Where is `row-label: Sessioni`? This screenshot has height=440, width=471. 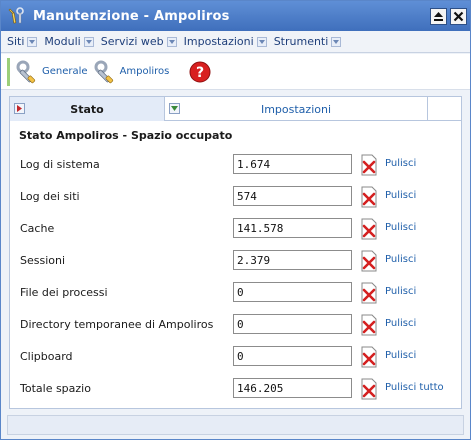
row-label: Sessioni is located at coordinates (43, 260).